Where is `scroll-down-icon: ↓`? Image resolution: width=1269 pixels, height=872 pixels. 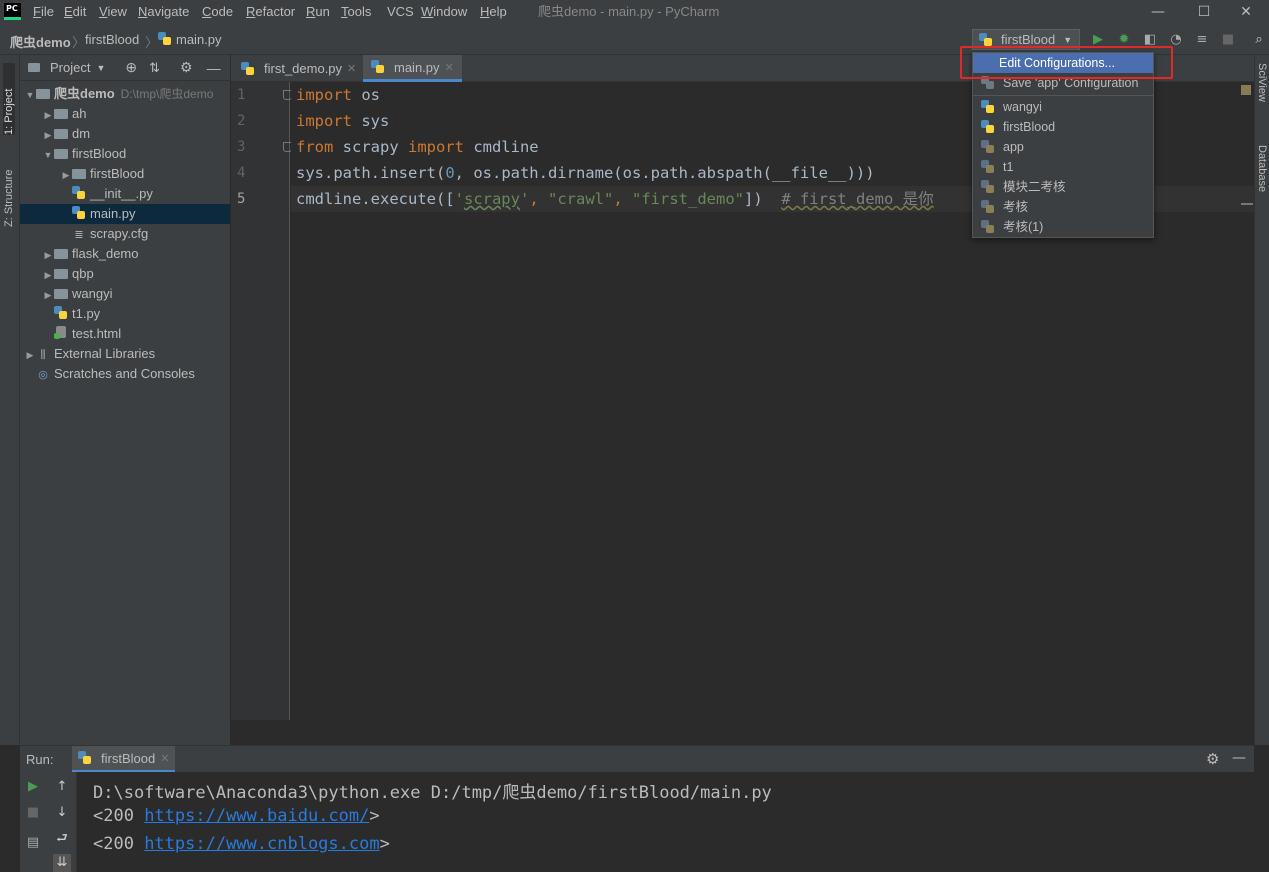 scroll-down-icon: ↓ is located at coordinates (62, 813).